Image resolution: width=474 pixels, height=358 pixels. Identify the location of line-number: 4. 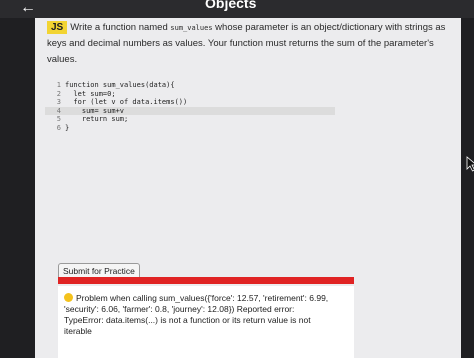
(58, 110).